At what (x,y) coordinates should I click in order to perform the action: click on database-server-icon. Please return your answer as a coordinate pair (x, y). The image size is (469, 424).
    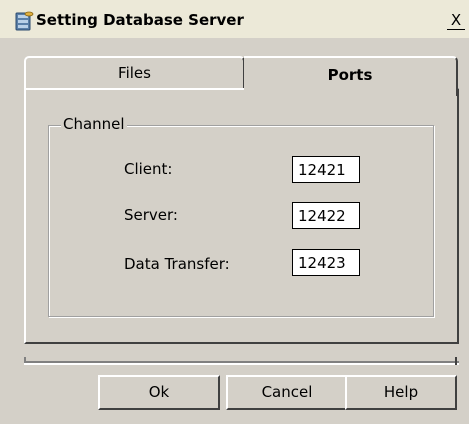
    Looking at the image, I should click on (24, 21).